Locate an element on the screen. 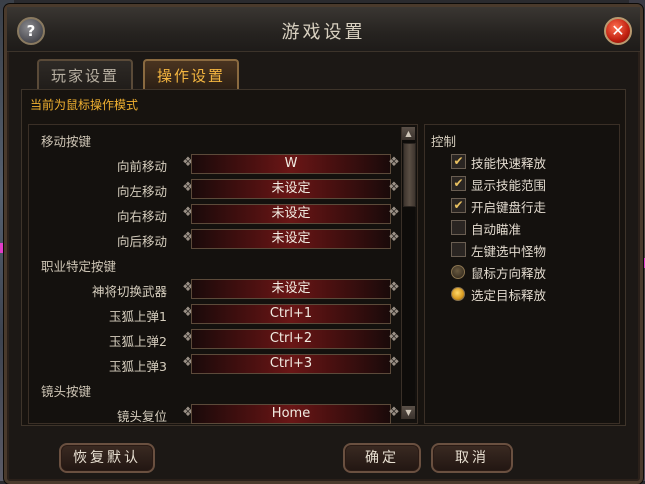 The width and height of the screenshot is (645, 484). cancel-button: 取消 is located at coordinates (472, 458).